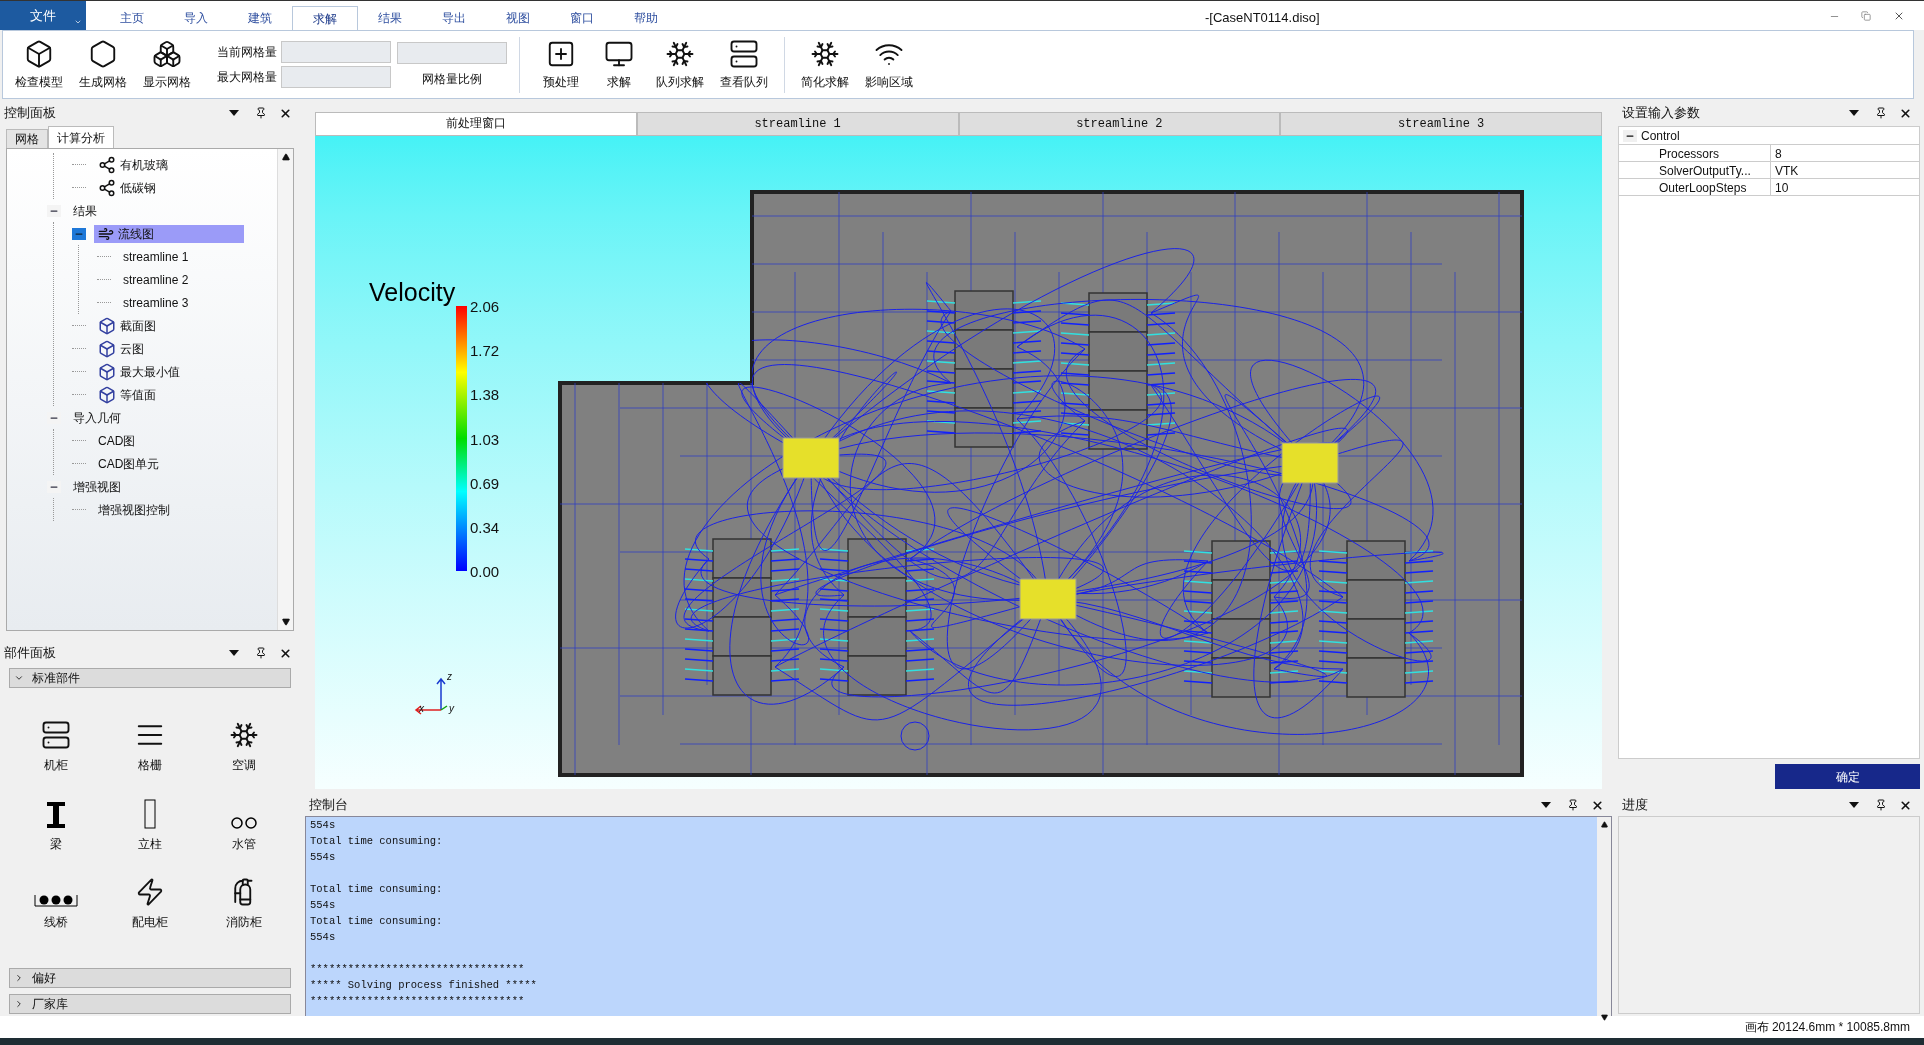 The width and height of the screenshot is (1924, 1045). I want to click on ribbon-tab: 导入, so click(196, 18).